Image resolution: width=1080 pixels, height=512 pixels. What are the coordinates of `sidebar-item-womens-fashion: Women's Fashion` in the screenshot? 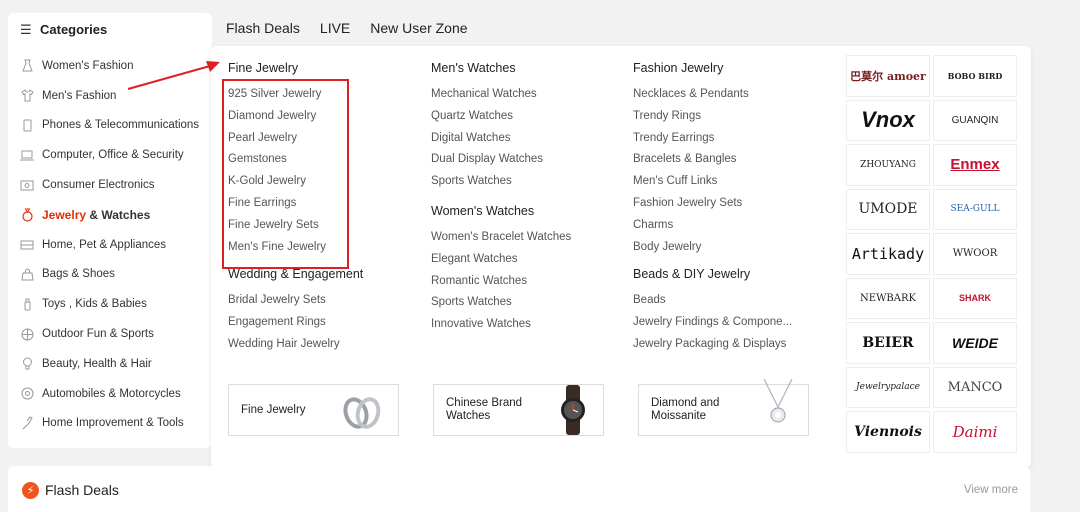 It's located at (110, 66).